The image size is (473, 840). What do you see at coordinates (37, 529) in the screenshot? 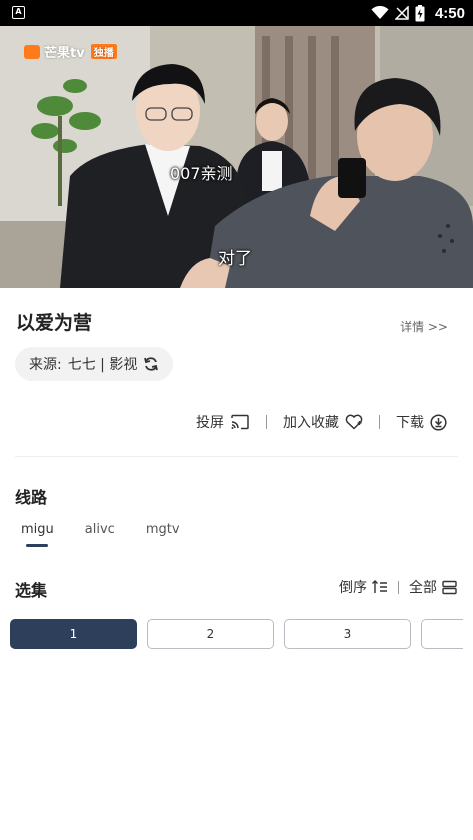
I see `line-tab-label: migu` at bounding box center [37, 529].